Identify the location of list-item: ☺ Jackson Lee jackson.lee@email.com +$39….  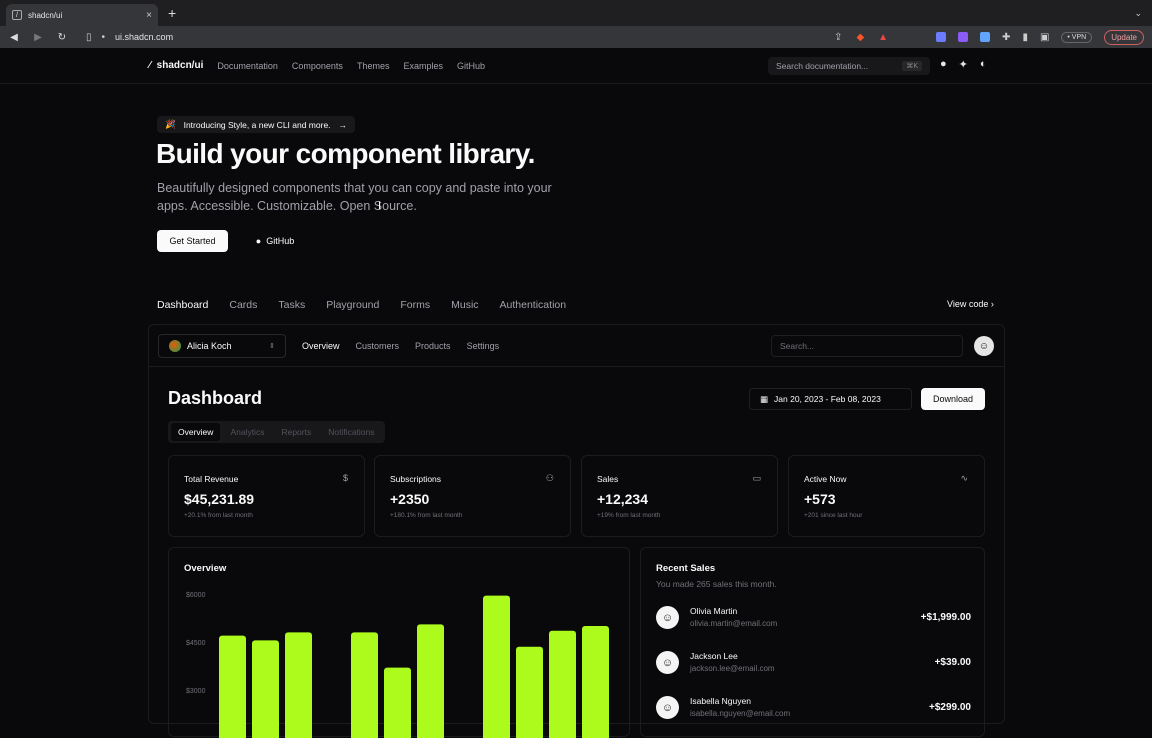
(813, 663).